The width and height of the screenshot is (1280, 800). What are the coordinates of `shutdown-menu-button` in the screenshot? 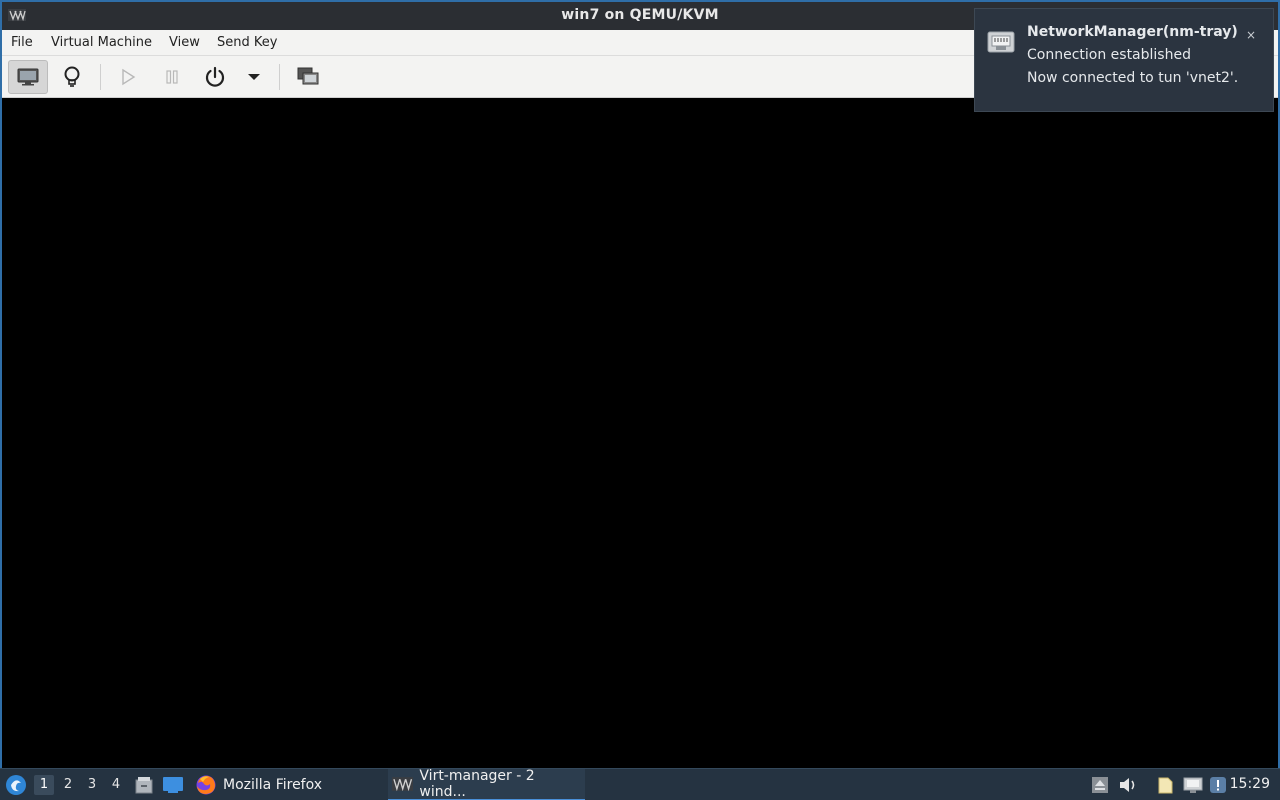 It's located at (254, 77).